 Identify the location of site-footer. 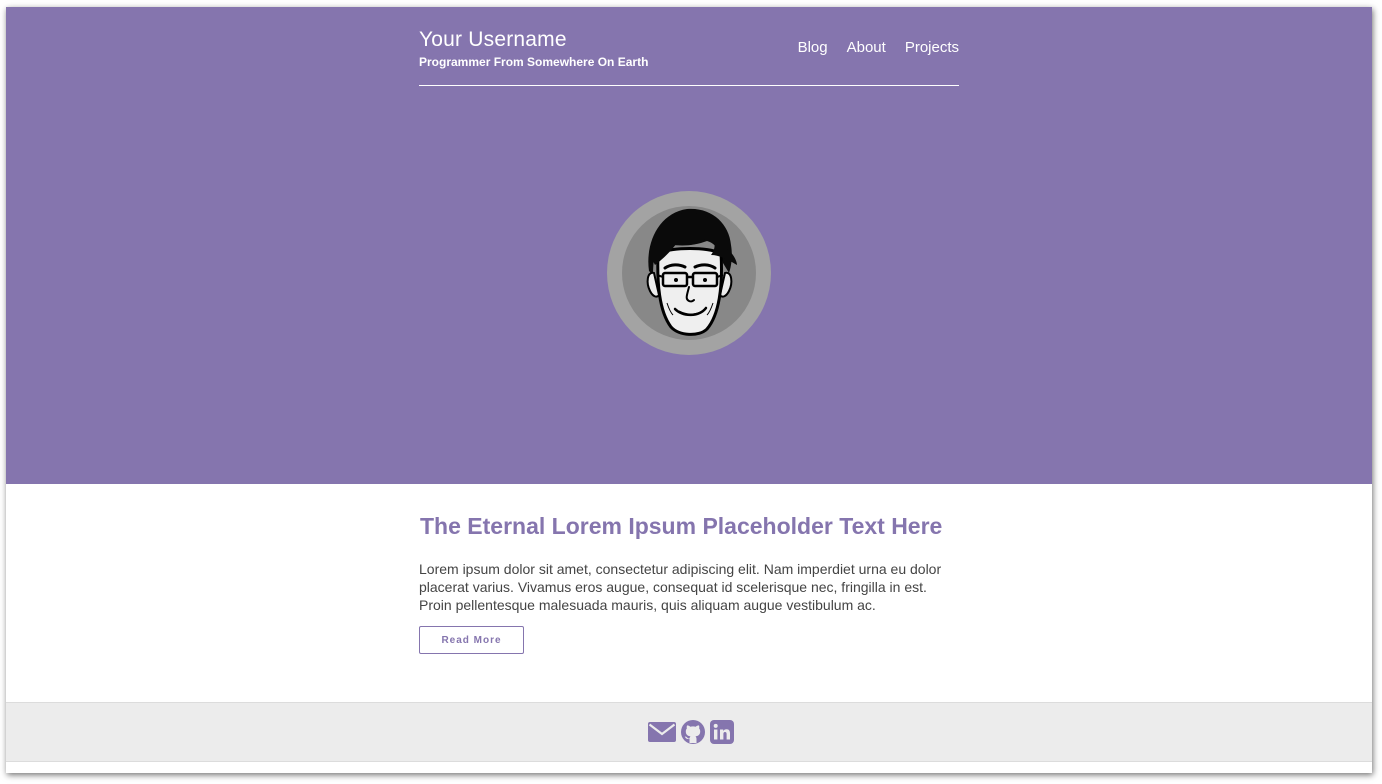
(689, 732).